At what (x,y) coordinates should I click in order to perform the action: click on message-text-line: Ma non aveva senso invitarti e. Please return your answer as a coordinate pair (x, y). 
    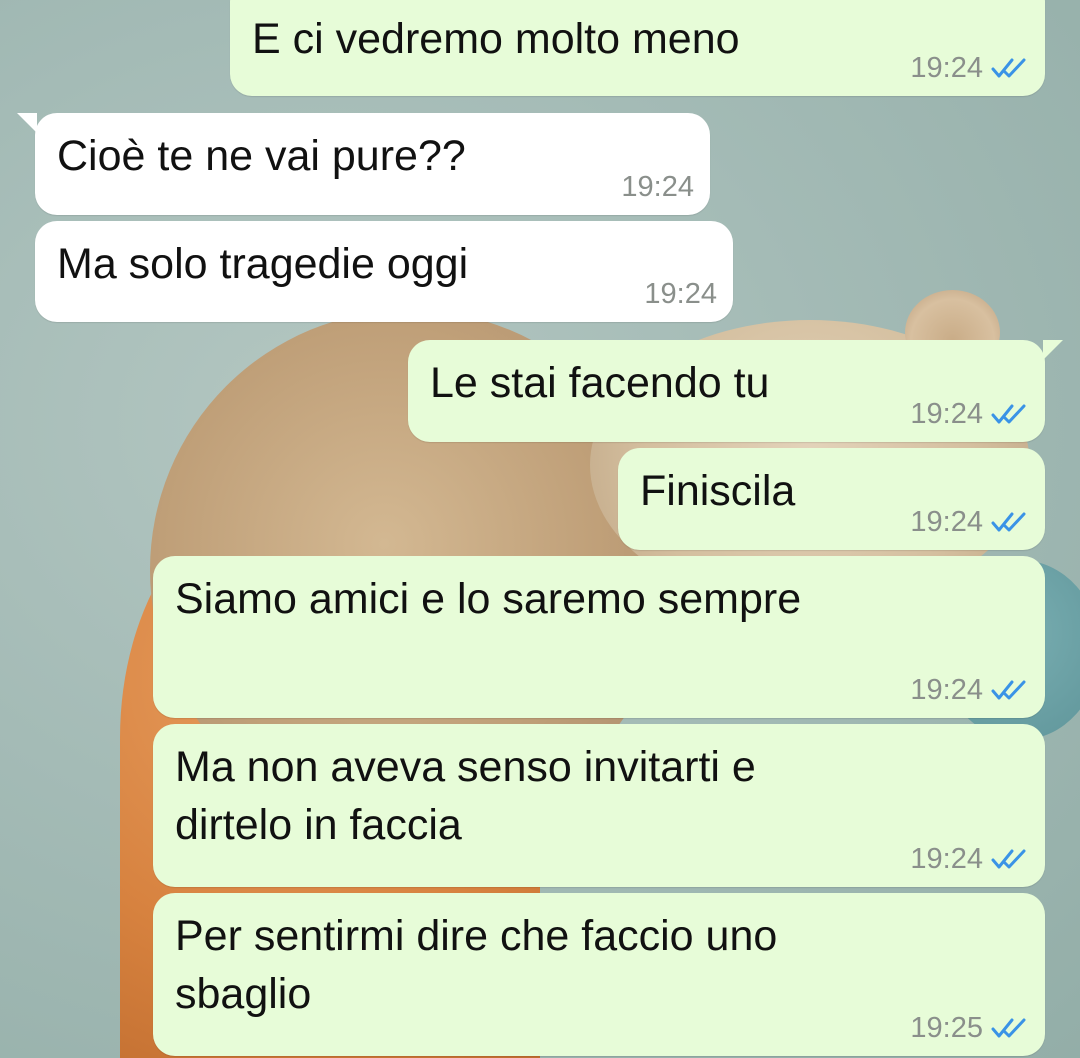
    Looking at the image, I should click on (465, 767).